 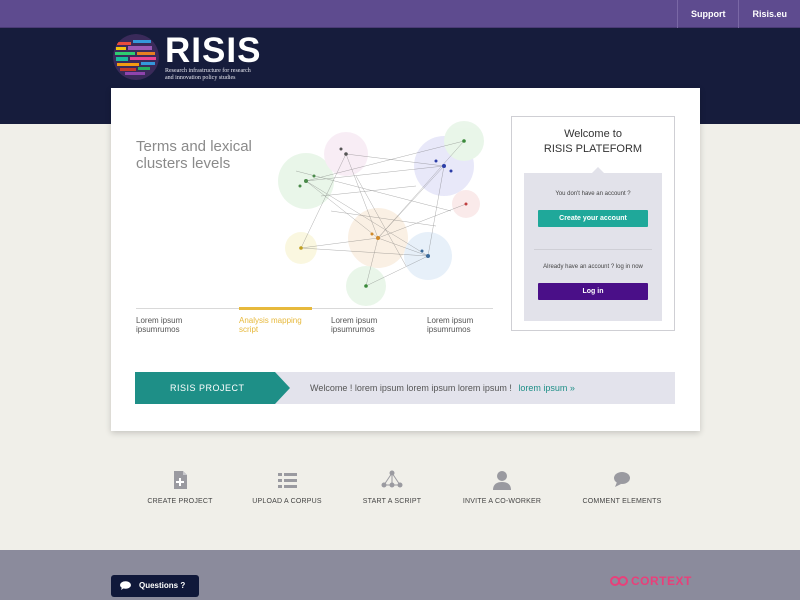 What do you see at coordinates (162, 585) in the screenshot?
I see `questions-label: Questions ?` at bounding box center [162, 585].